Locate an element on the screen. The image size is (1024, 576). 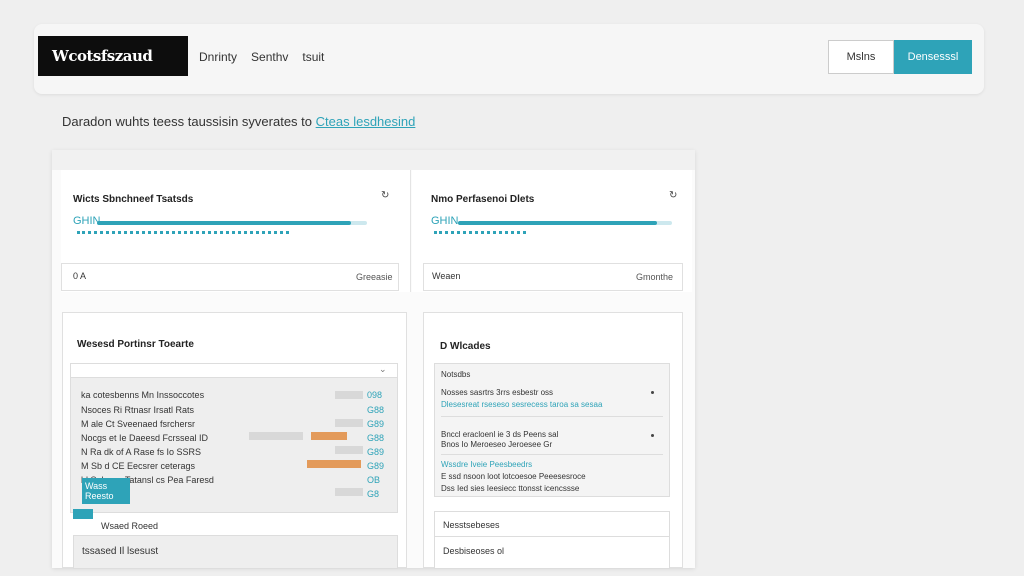
bar-label: GHIN is located at coordinates (445, 221).